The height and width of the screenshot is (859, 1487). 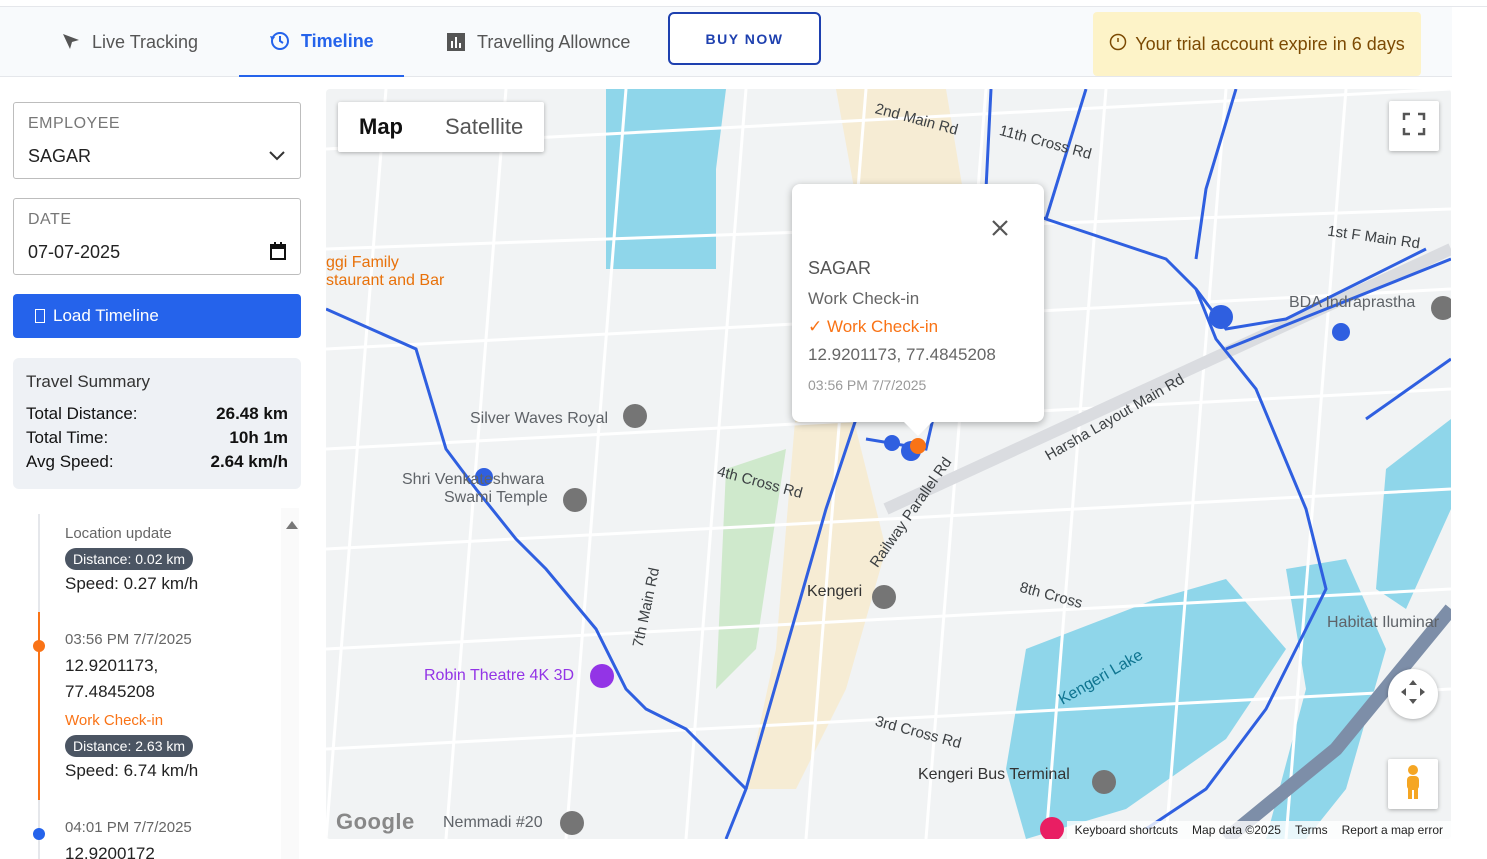 What do you see at coordinates (381, 127) in the screenshot?
I see `map-type-map: Map` at bounding box center [381, 127].